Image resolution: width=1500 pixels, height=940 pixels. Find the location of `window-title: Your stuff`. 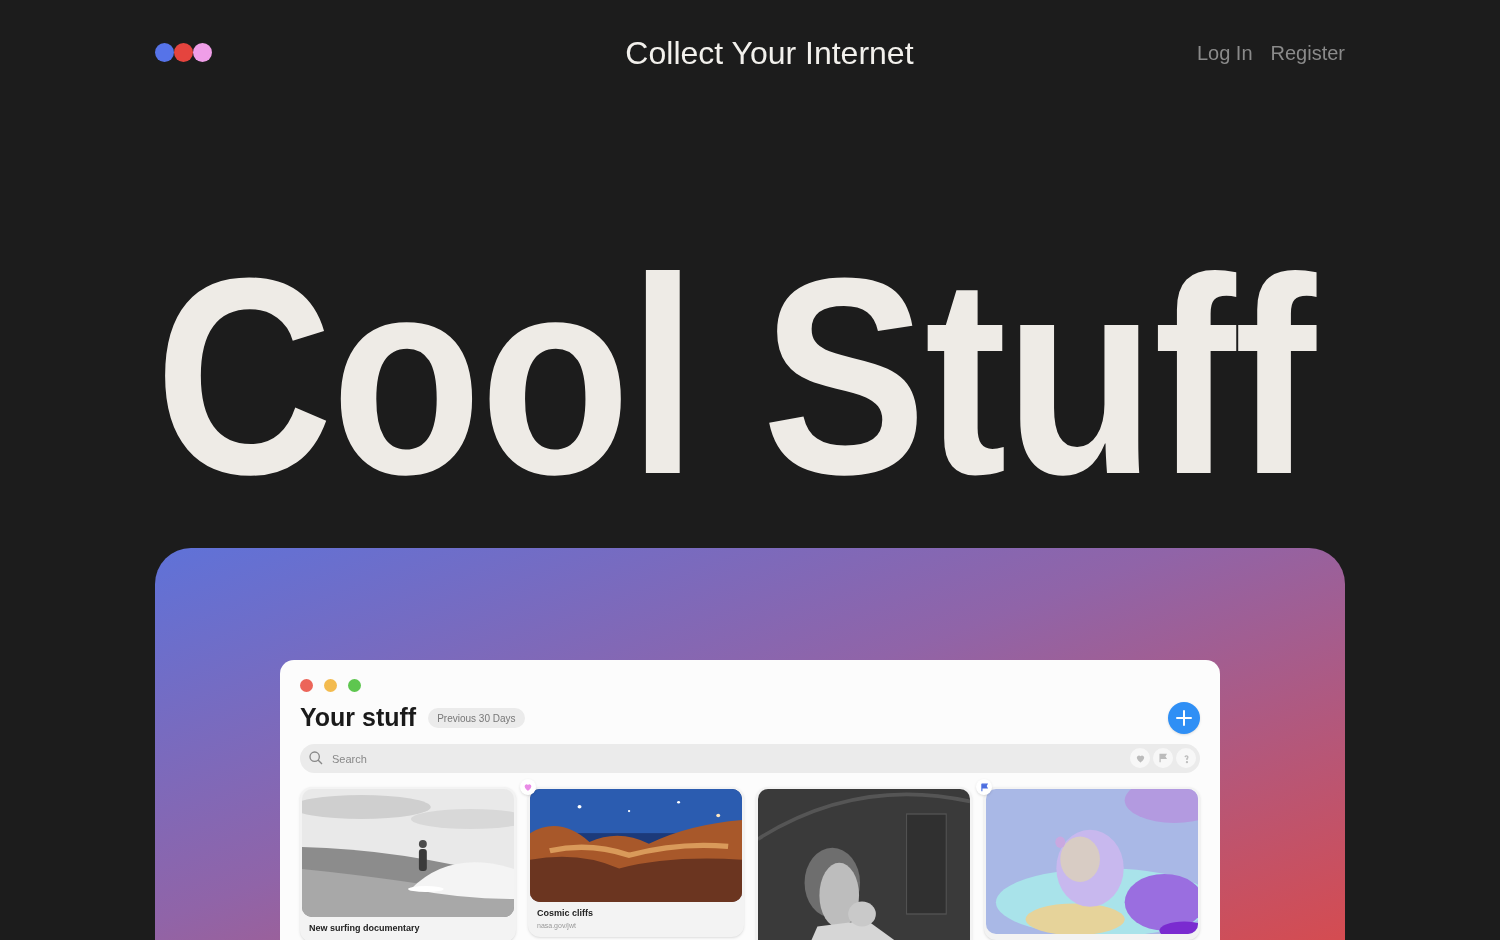

window-title: Your stuff is located at coordinates (358, 718).